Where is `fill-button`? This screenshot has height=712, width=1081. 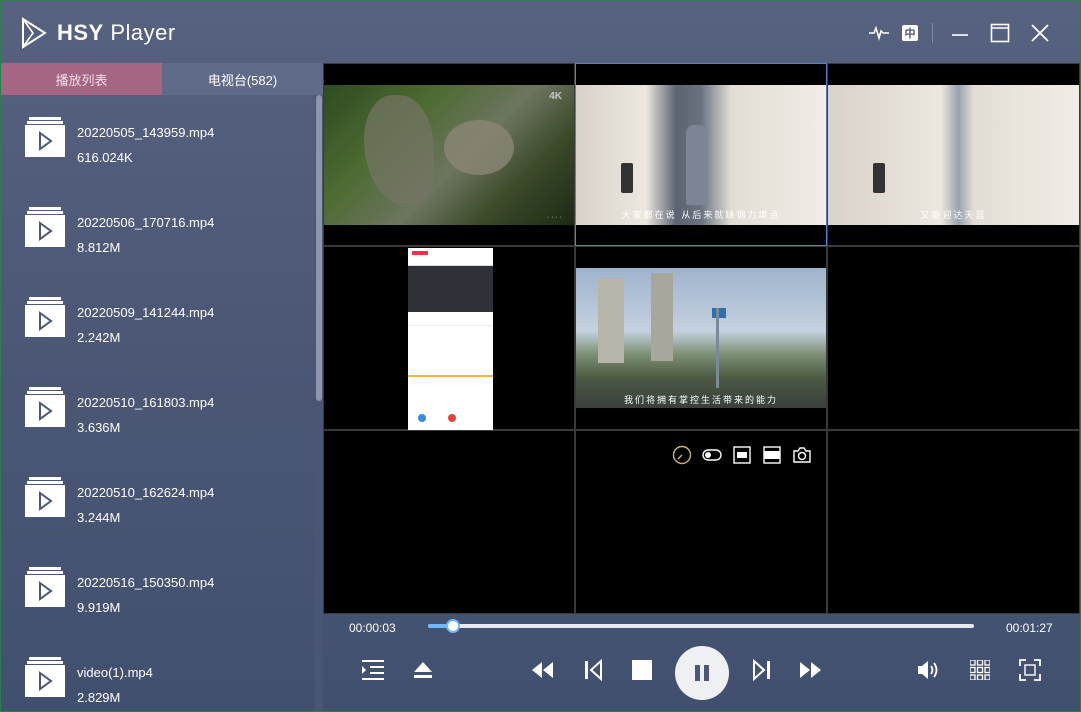
fill-button is located at coordinates (772, 455).